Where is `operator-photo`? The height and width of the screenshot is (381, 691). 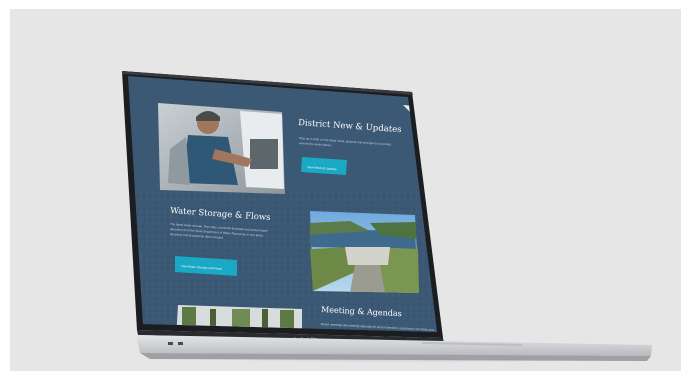
operator-photo is located at coordinates (221, 148).